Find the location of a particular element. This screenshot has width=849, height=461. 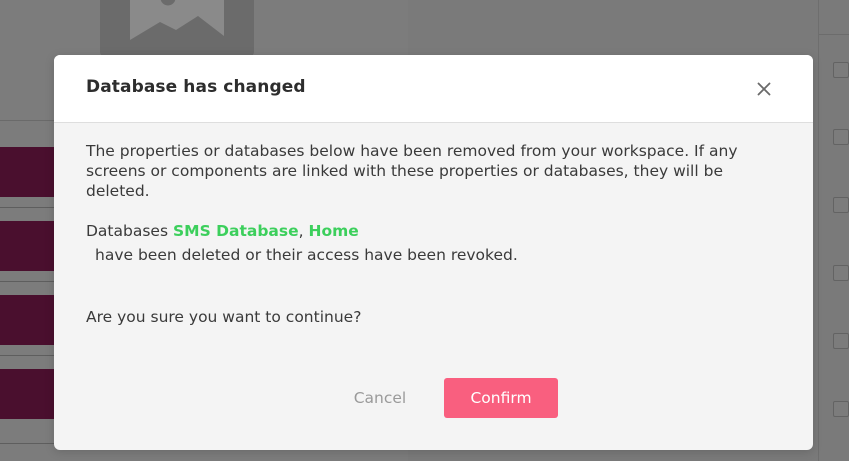

dialog-header: Database has changed is located at coordinates (433, 89).